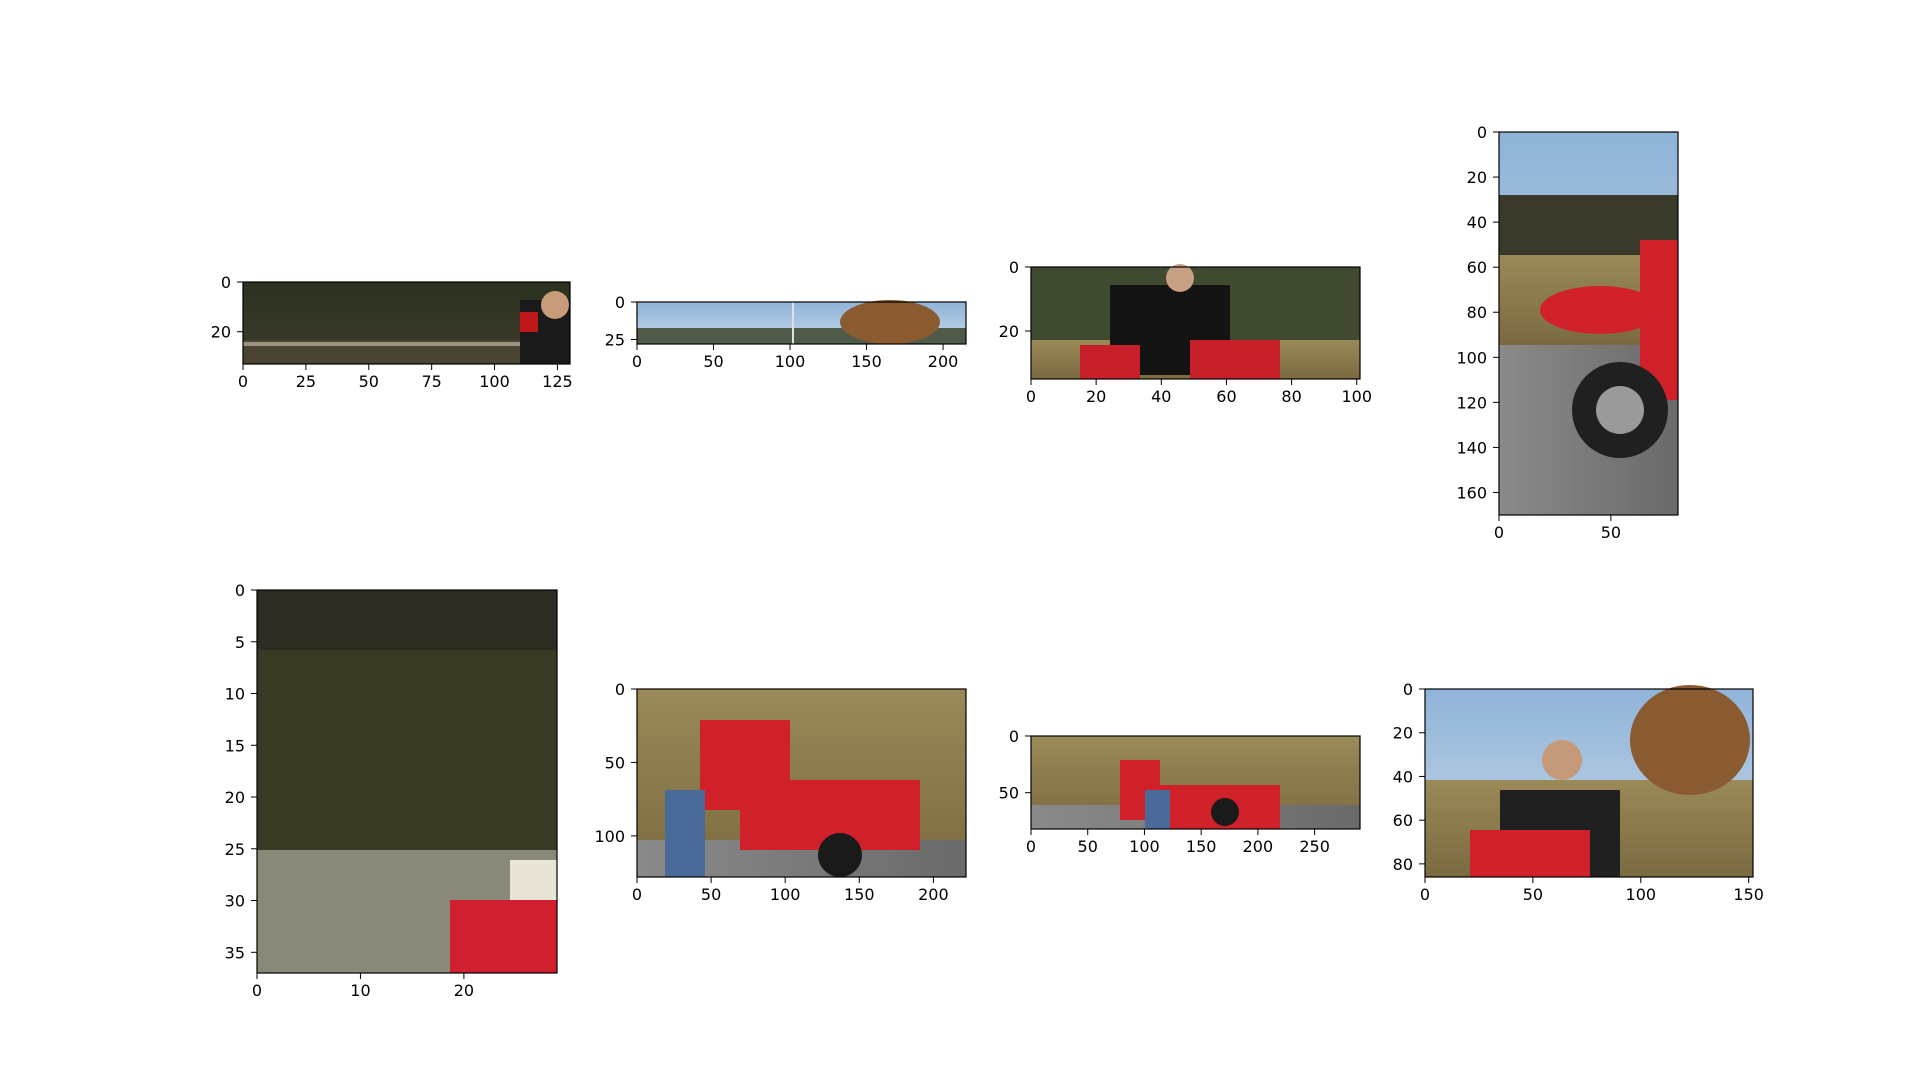 This screenshot has width=1920, height=1080. I want to click on crop-panel-7: 0 50 100 150 200 250 0 50, so click(1180, 791).